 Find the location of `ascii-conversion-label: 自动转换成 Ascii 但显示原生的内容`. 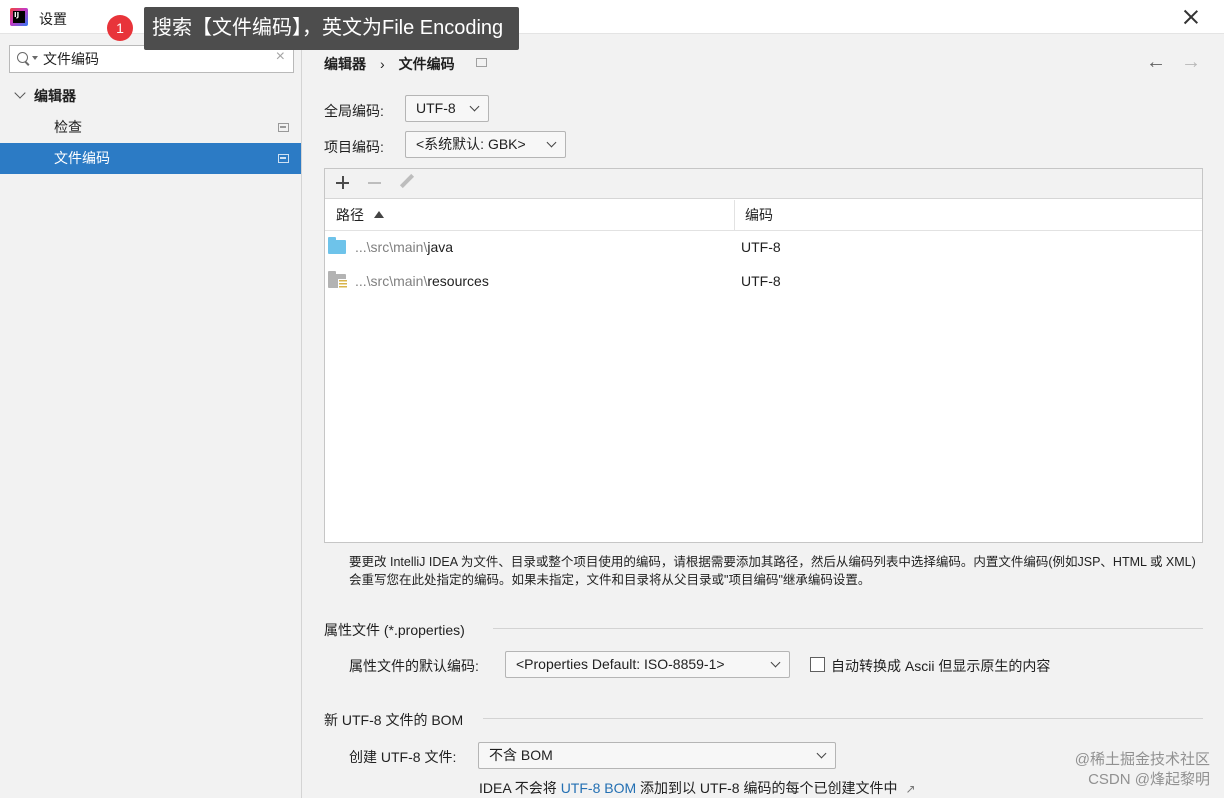

ascii-conversion-label: 自动转换成 Ascii 但显示原生的内容 is located at coordinates (940, 666).